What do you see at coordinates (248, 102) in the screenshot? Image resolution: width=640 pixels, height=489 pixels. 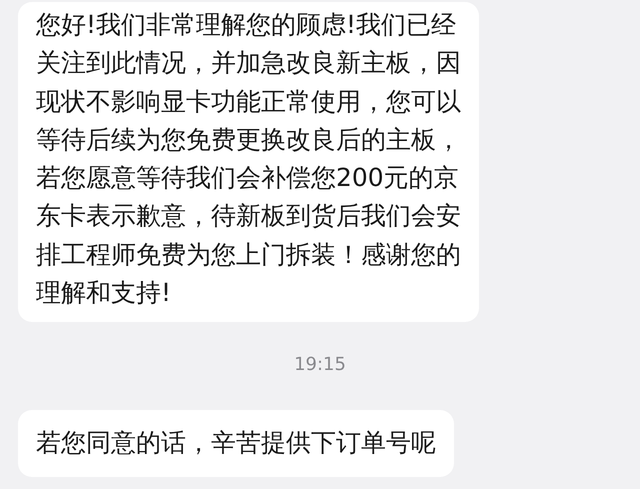 I see `message-text: 现状不影响显卡功能正常使用，您可以` at bounding box center [248, 102].